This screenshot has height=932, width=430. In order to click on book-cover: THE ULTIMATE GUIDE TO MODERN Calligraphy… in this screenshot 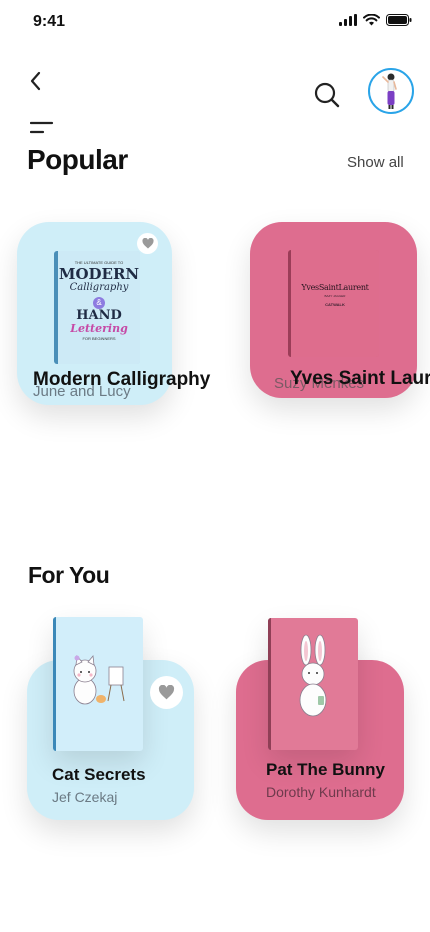, I will do `click(97, 307)`.